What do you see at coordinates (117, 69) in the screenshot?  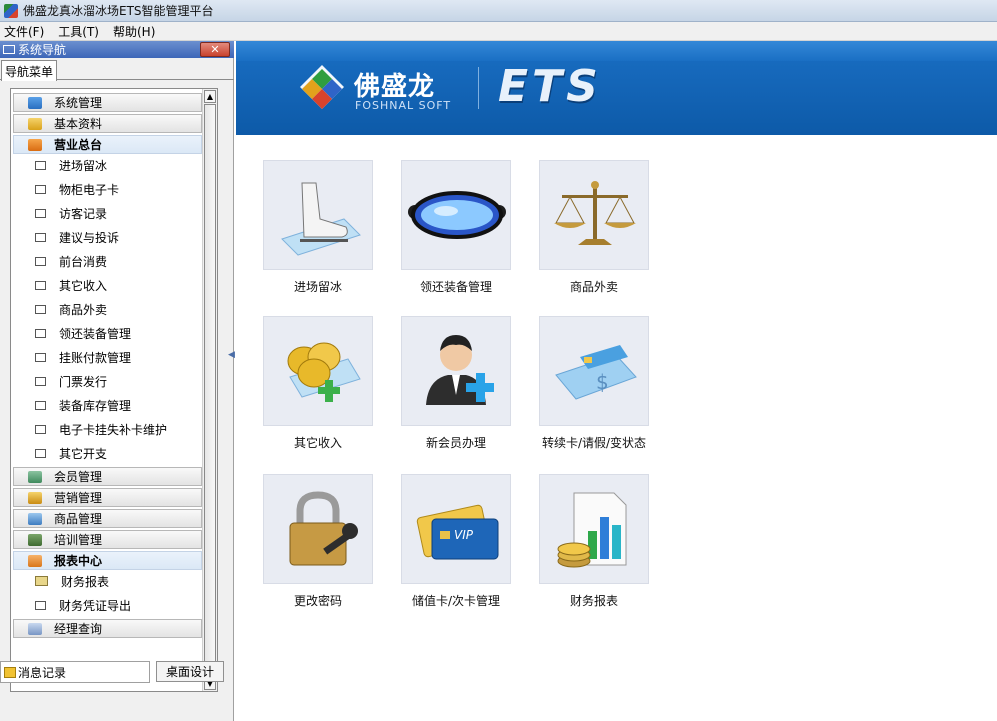 I see `nav-tab-strip: 导航菜单` at bounding box center [117, 69].